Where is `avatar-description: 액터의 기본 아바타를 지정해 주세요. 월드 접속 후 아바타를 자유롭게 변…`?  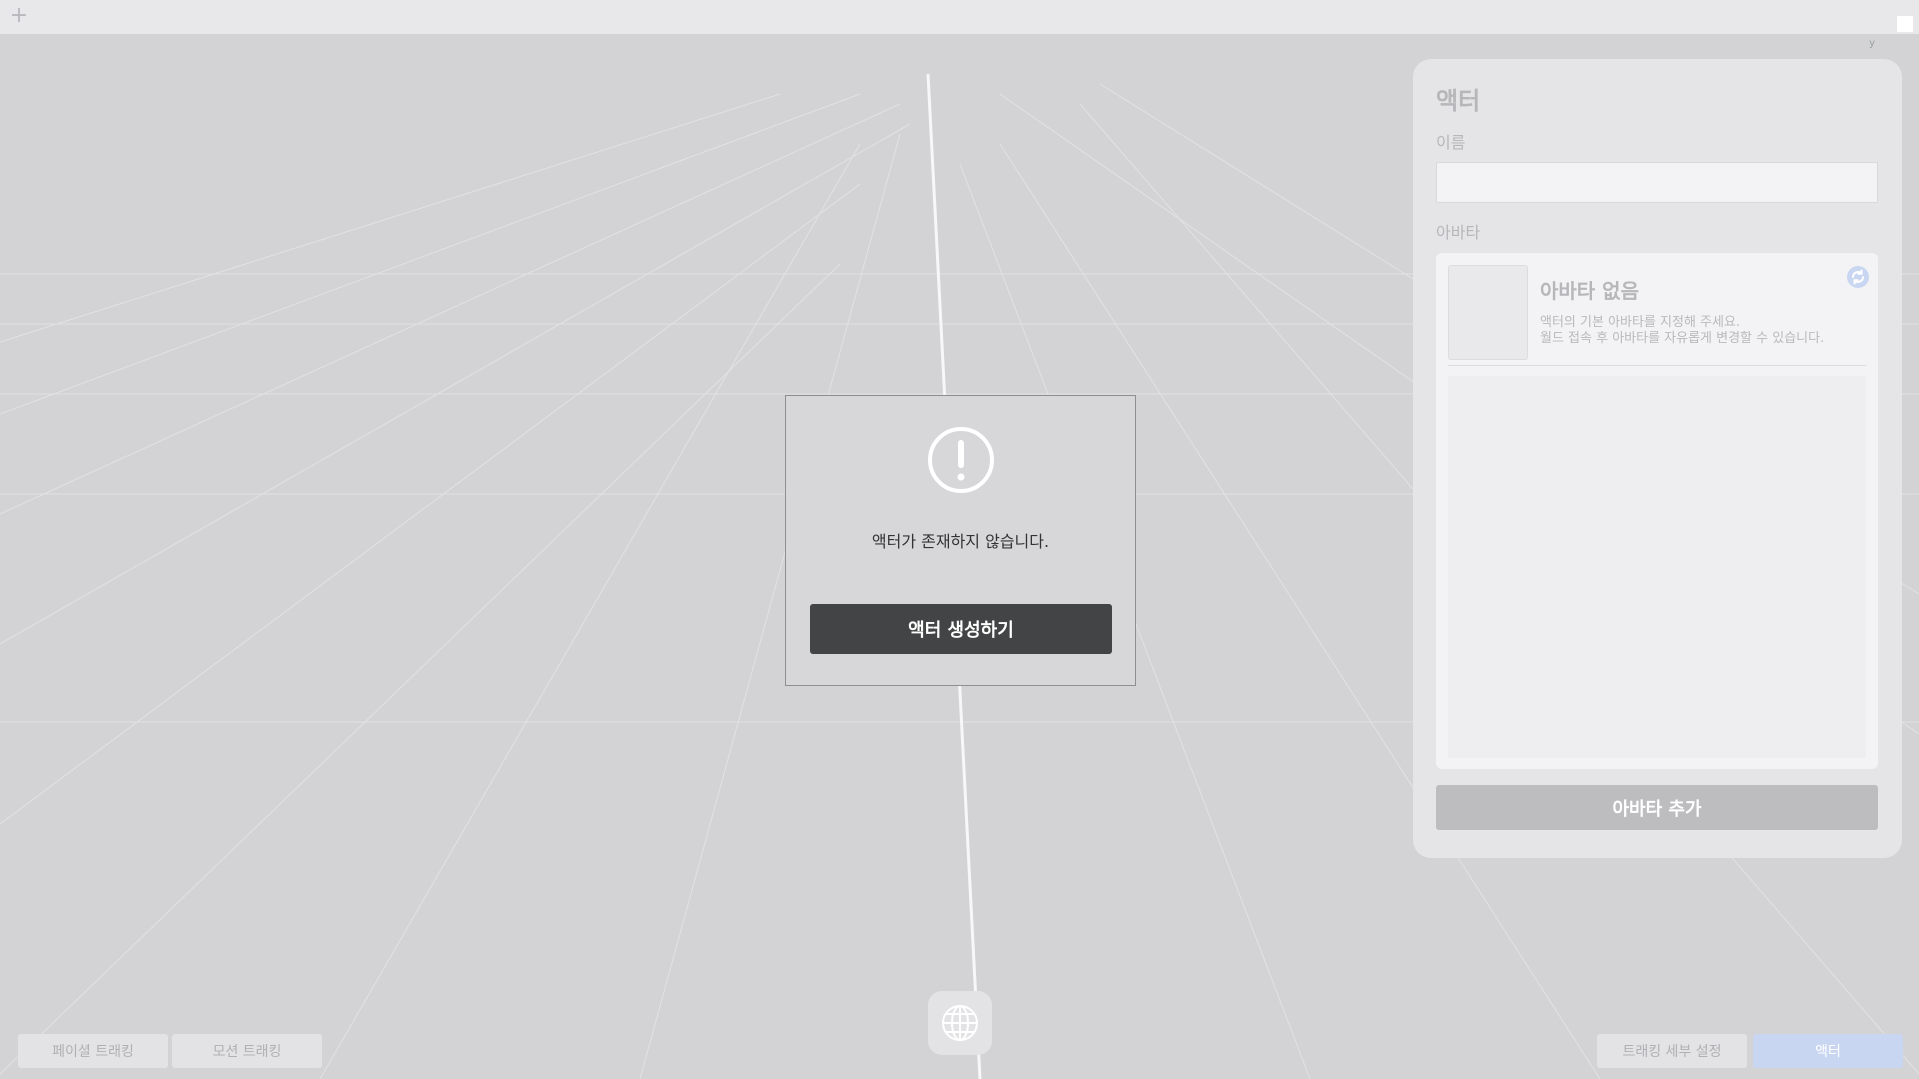 avatar-description: 액터의 기본 아바타를 지정해 주세요. 월드 접속 후 아바타를 자유롭게 변… is located at coordinates (1682, 331).